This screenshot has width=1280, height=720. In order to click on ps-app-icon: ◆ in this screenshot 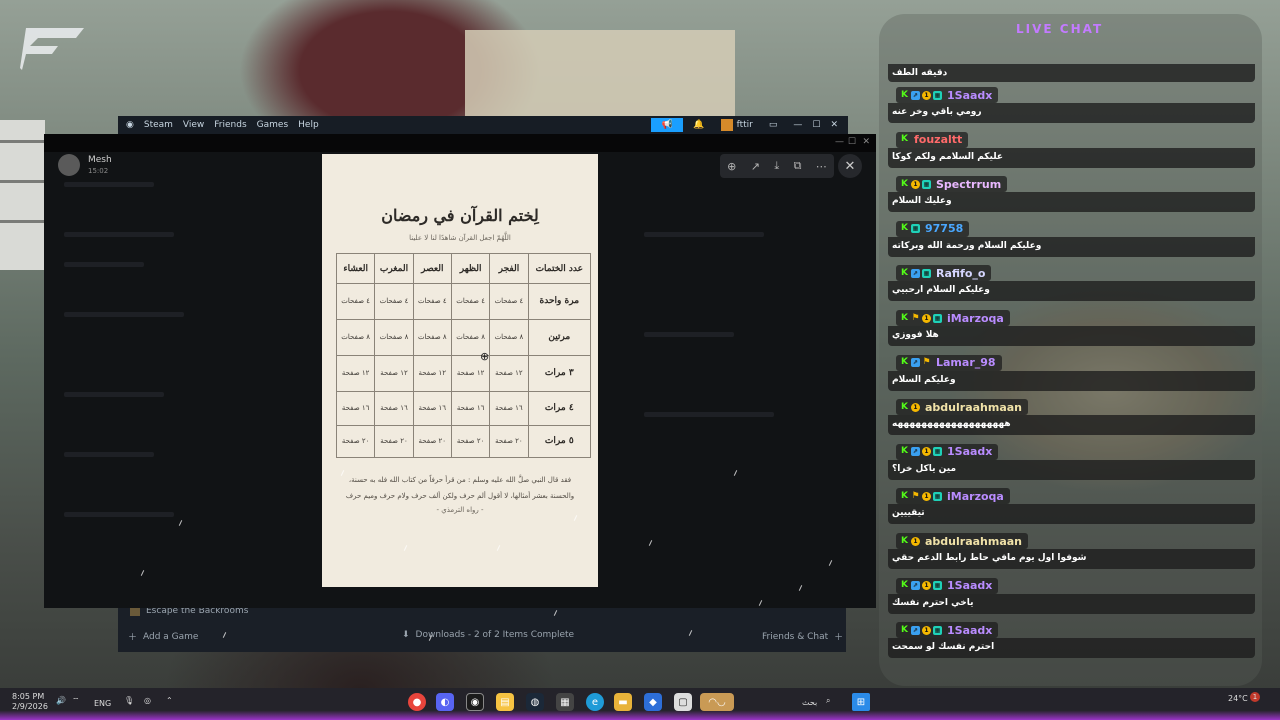, I will do `click(653, 702)`.